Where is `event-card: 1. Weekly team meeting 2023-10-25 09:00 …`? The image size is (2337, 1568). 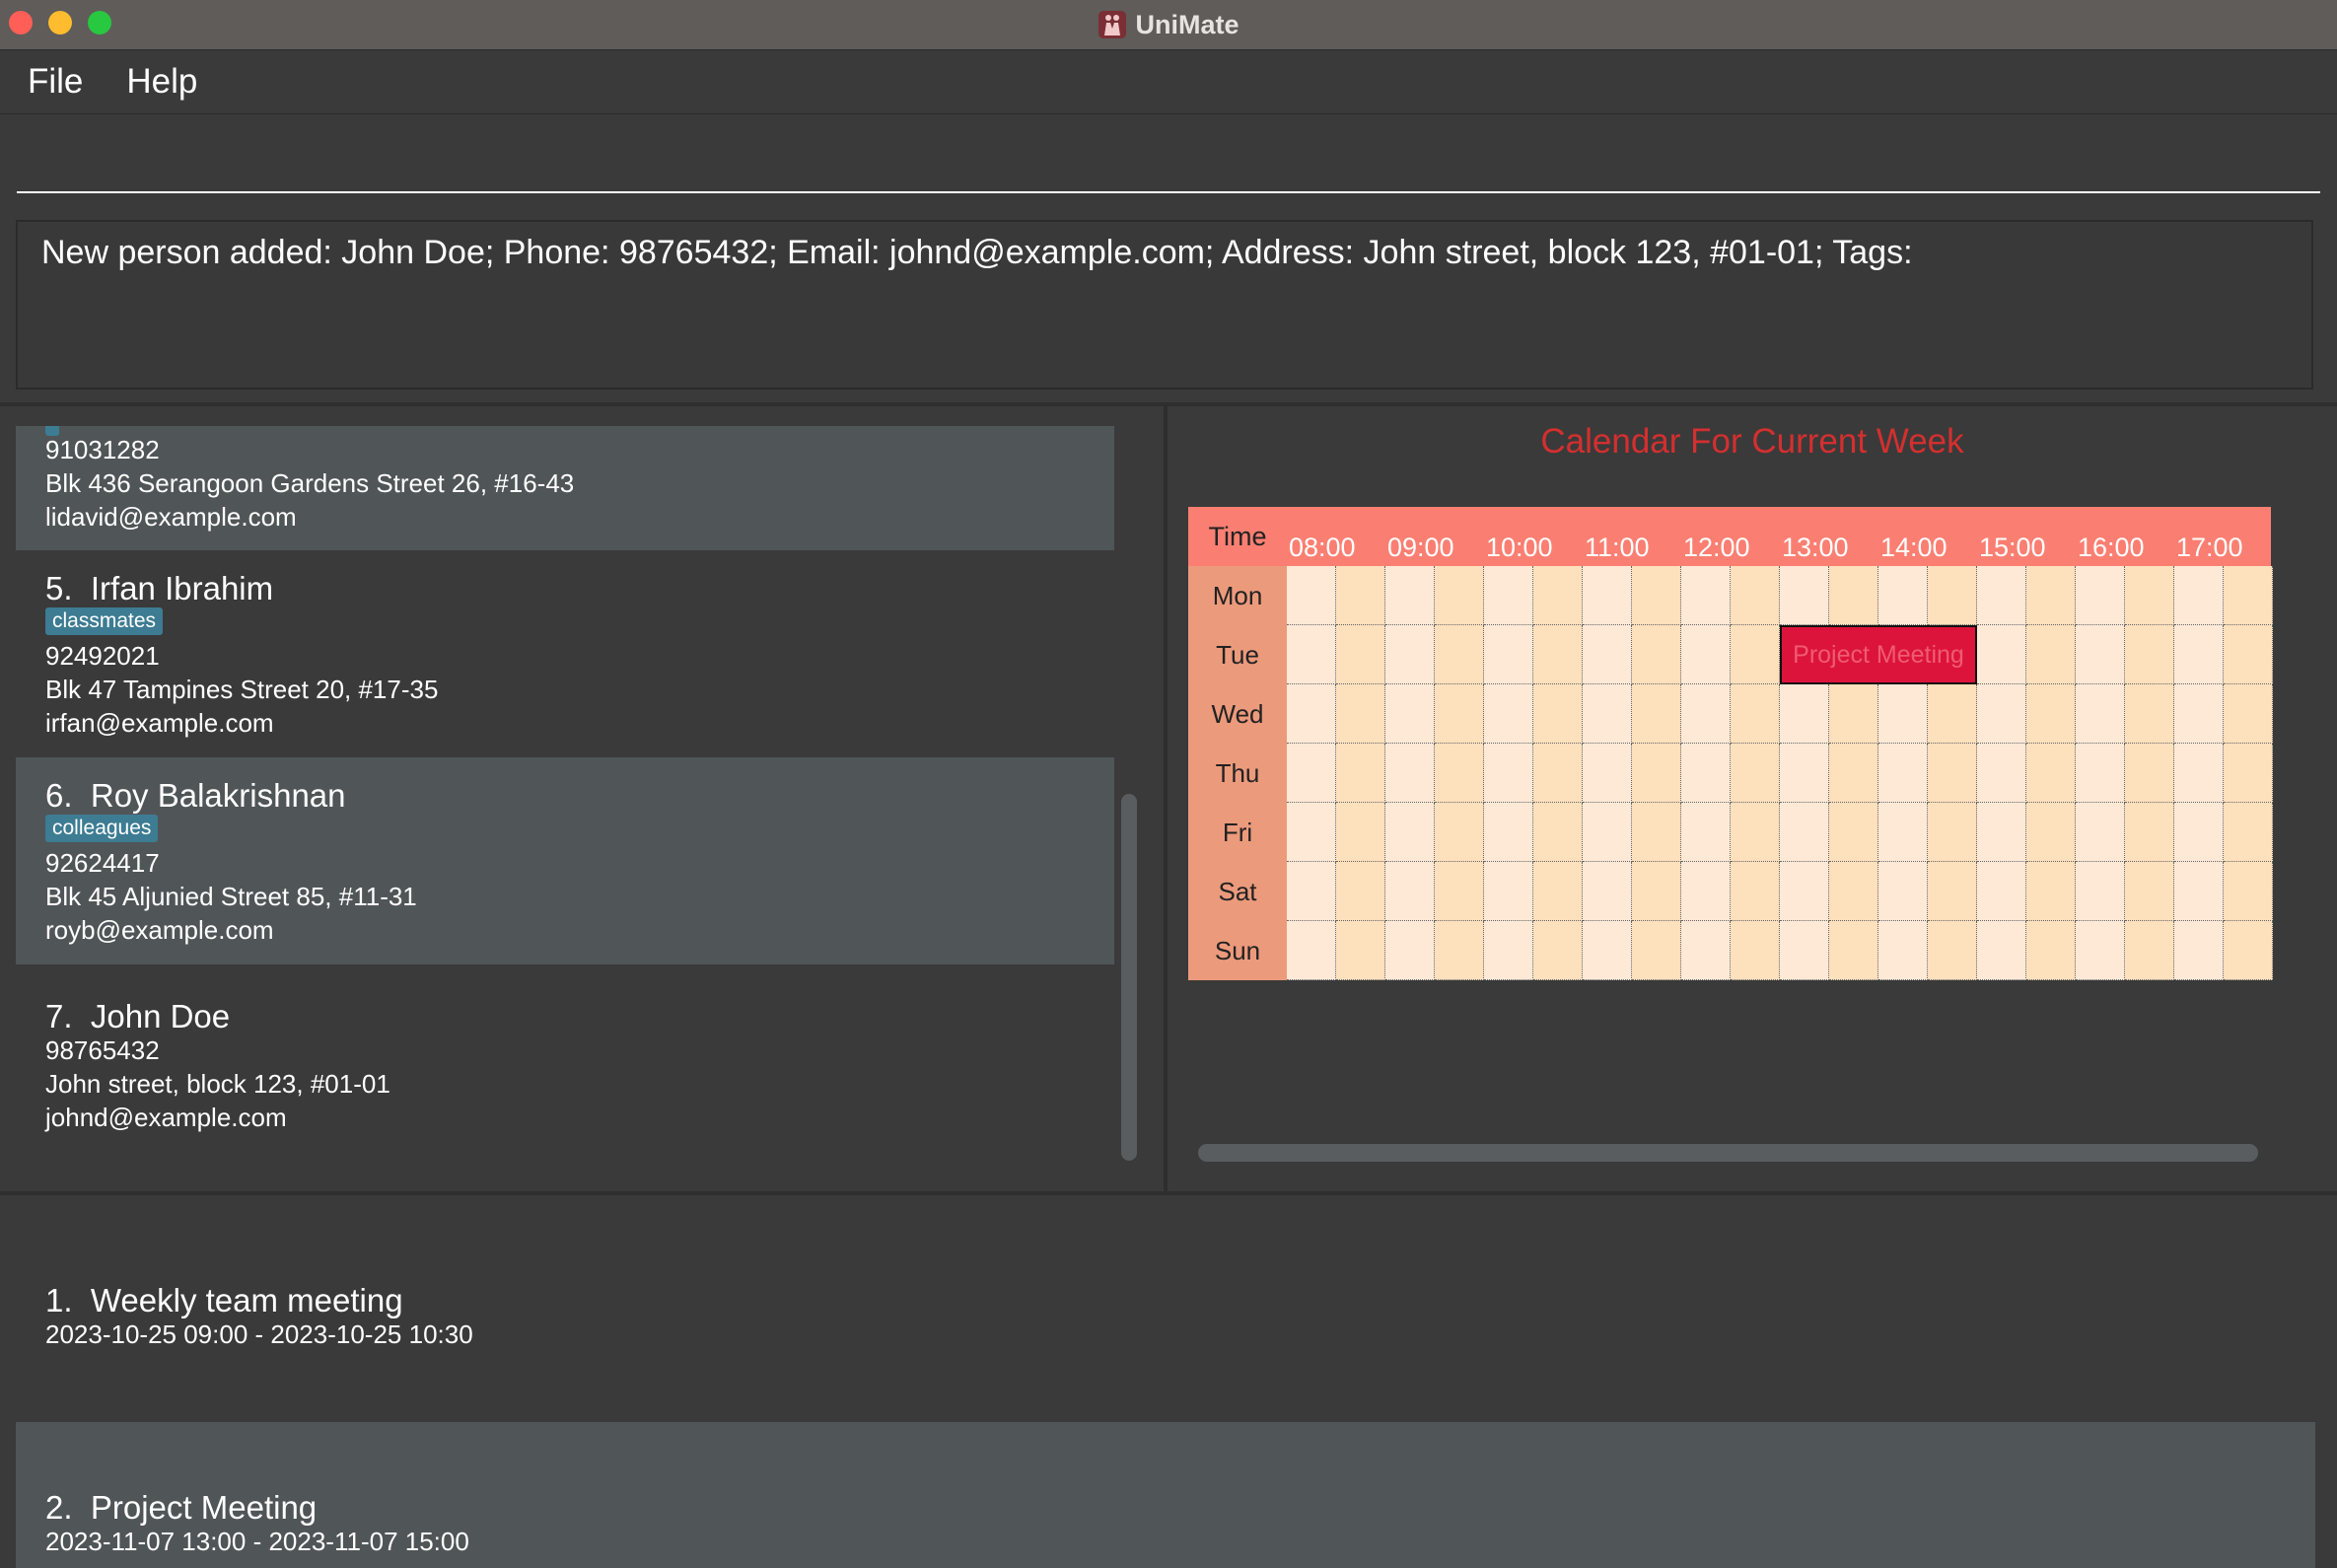
event-card: 1. Weekly team meeting 2023-10-25 09:00 … is located at coordinates (1165, 1318).